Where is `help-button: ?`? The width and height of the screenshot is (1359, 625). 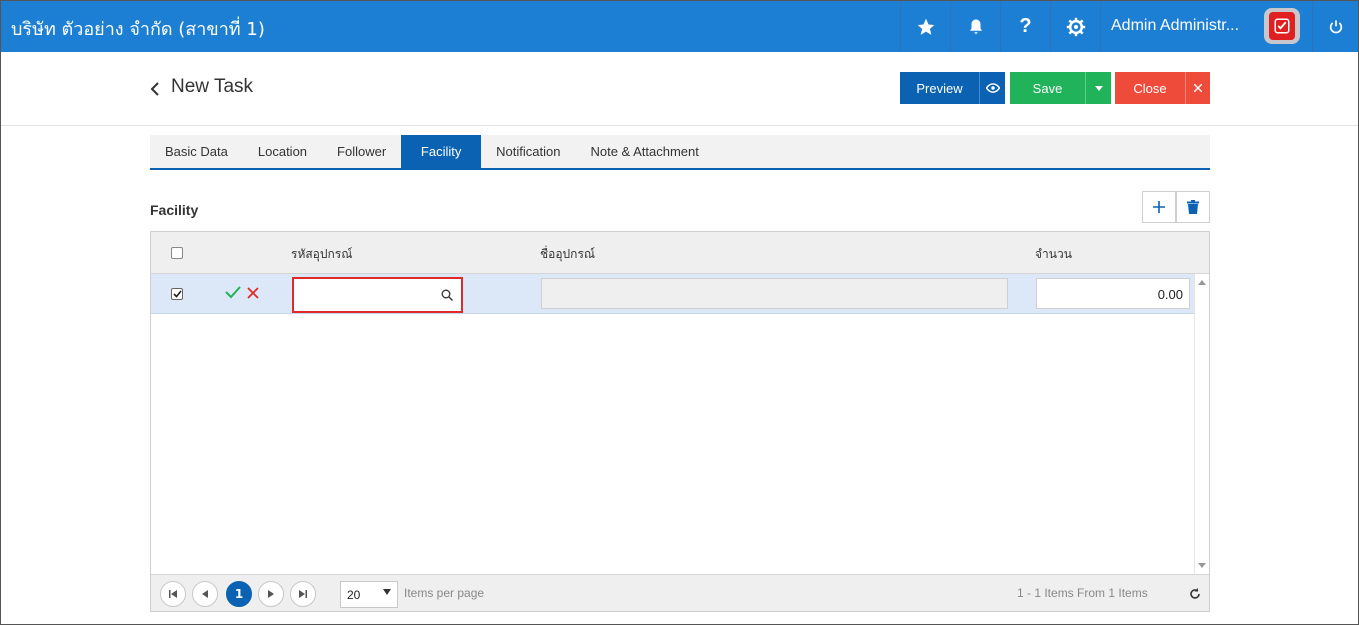
help-button: ? is located at coordinates (1025, 26).